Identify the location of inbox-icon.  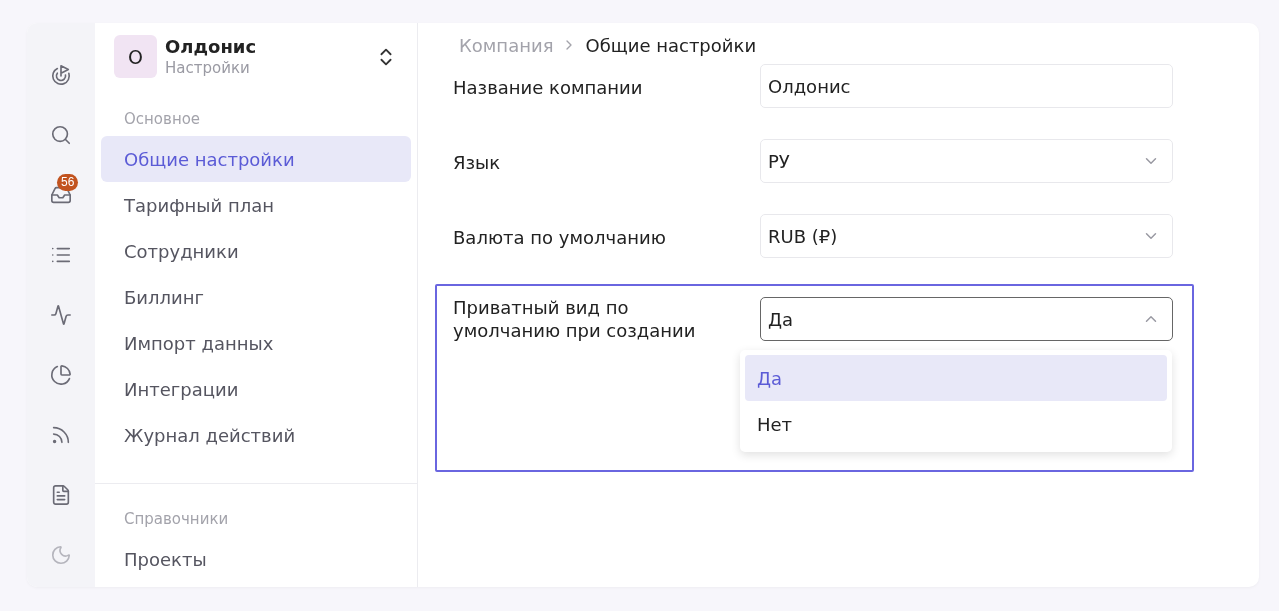
(61, 195).